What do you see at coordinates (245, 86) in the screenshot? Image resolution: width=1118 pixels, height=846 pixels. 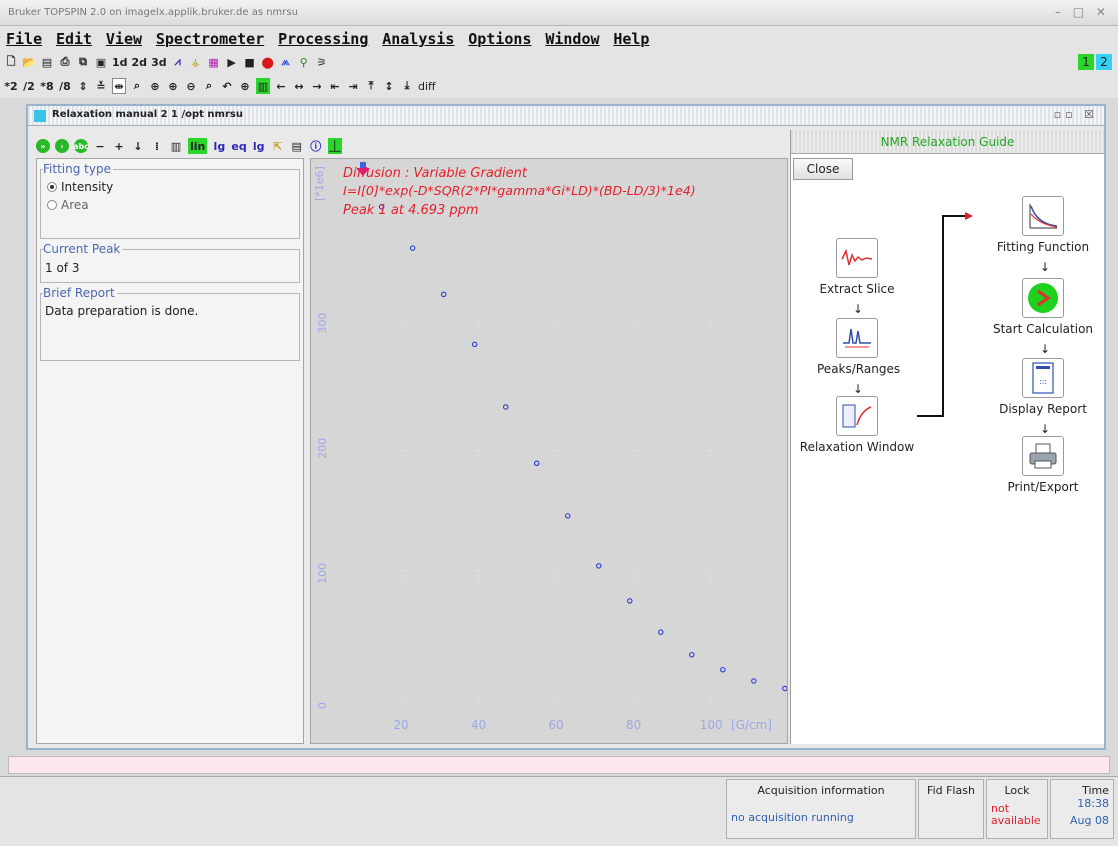 I see `zoom-region-icon: ⊕` at bounding box center [245, 86].